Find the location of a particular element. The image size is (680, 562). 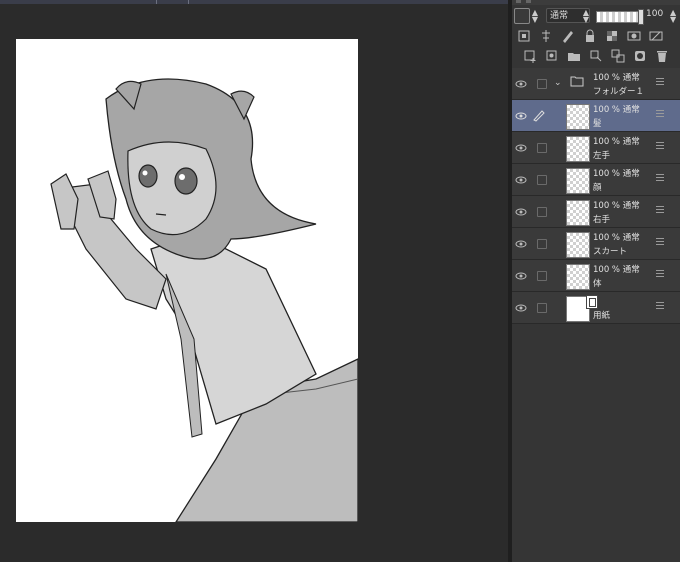

layer-row-hair: 100 % 通常 髪 is located at coordinates (596, 116).